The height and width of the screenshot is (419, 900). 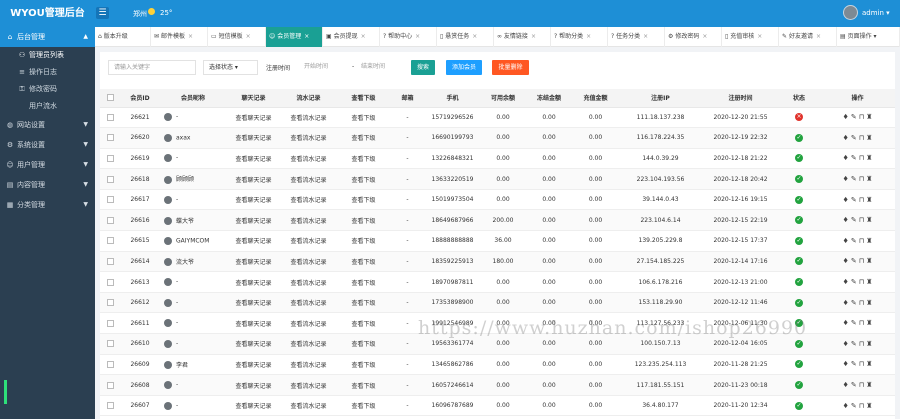 I want to click on tab-page-operations: ▤ 页面操作 ▾, so click(x=868, y=37).